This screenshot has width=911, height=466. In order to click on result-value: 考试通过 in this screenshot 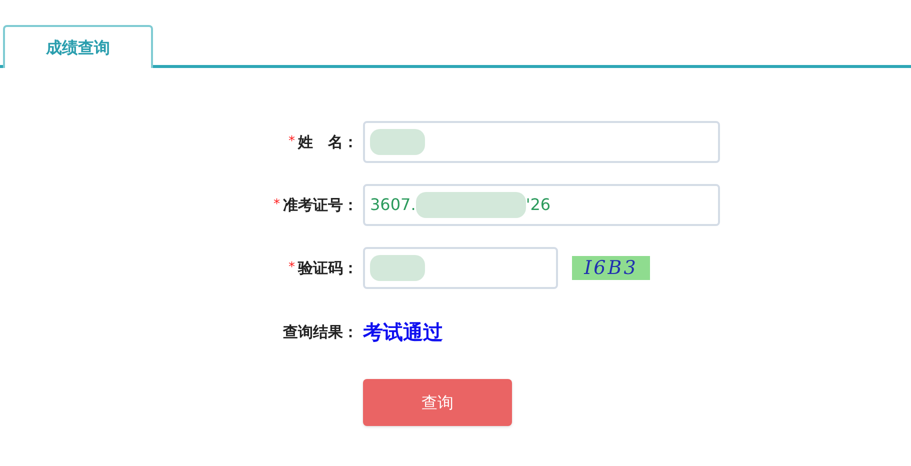, I will do `click(403, 332)`.